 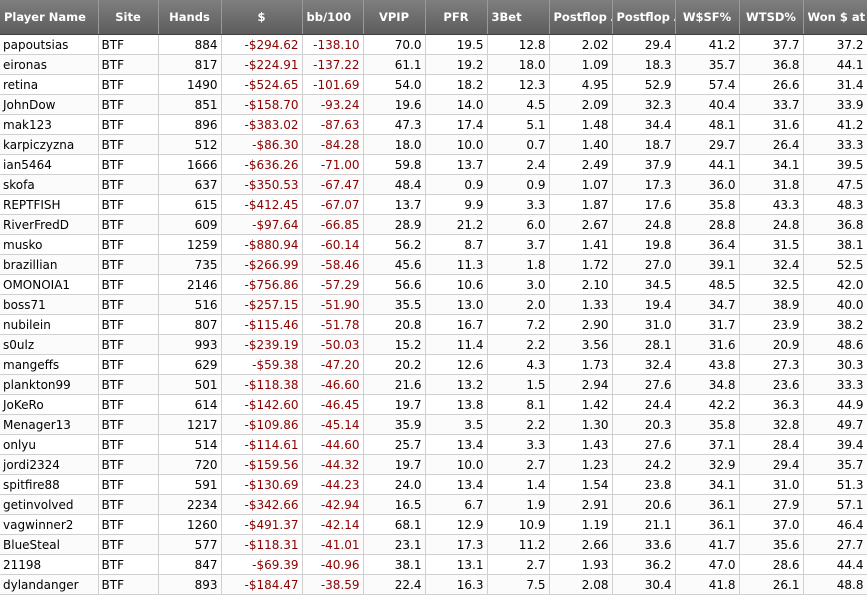 What do you see at coordinates (581, 17) in the screenshot?
I see `column-header-pf_agg: Postflop Agg` at bounding box center [581, 17].